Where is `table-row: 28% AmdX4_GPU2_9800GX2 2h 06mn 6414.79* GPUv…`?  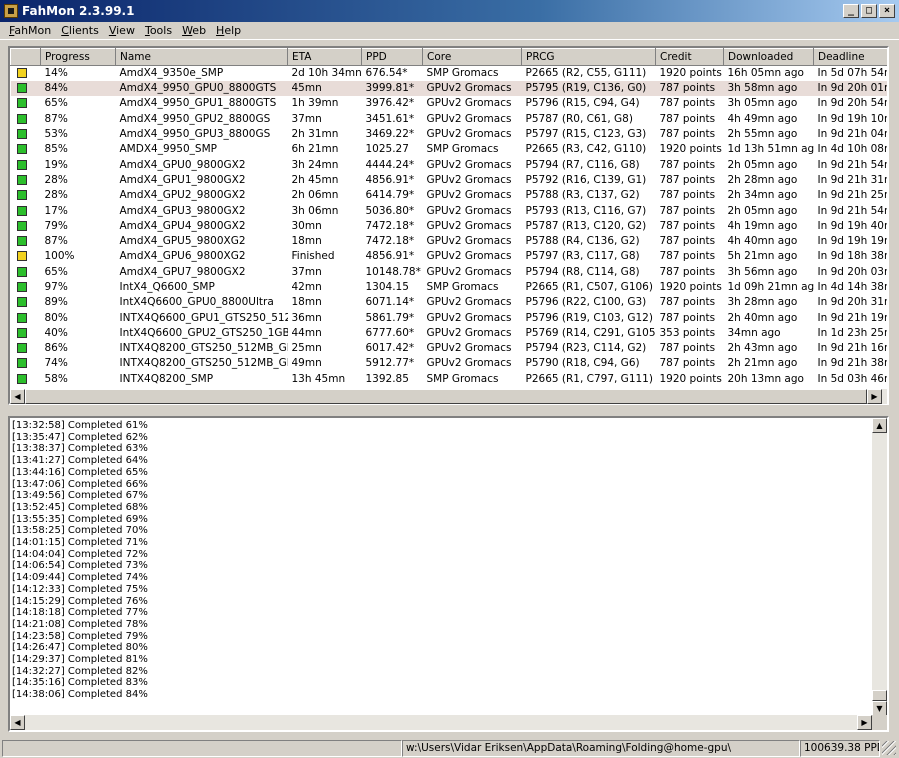
table-row: 28% AmdX4_GPU2_9800GX2 2h 06mn 6414.79* GPUv… is located at coordinates (449, 195).